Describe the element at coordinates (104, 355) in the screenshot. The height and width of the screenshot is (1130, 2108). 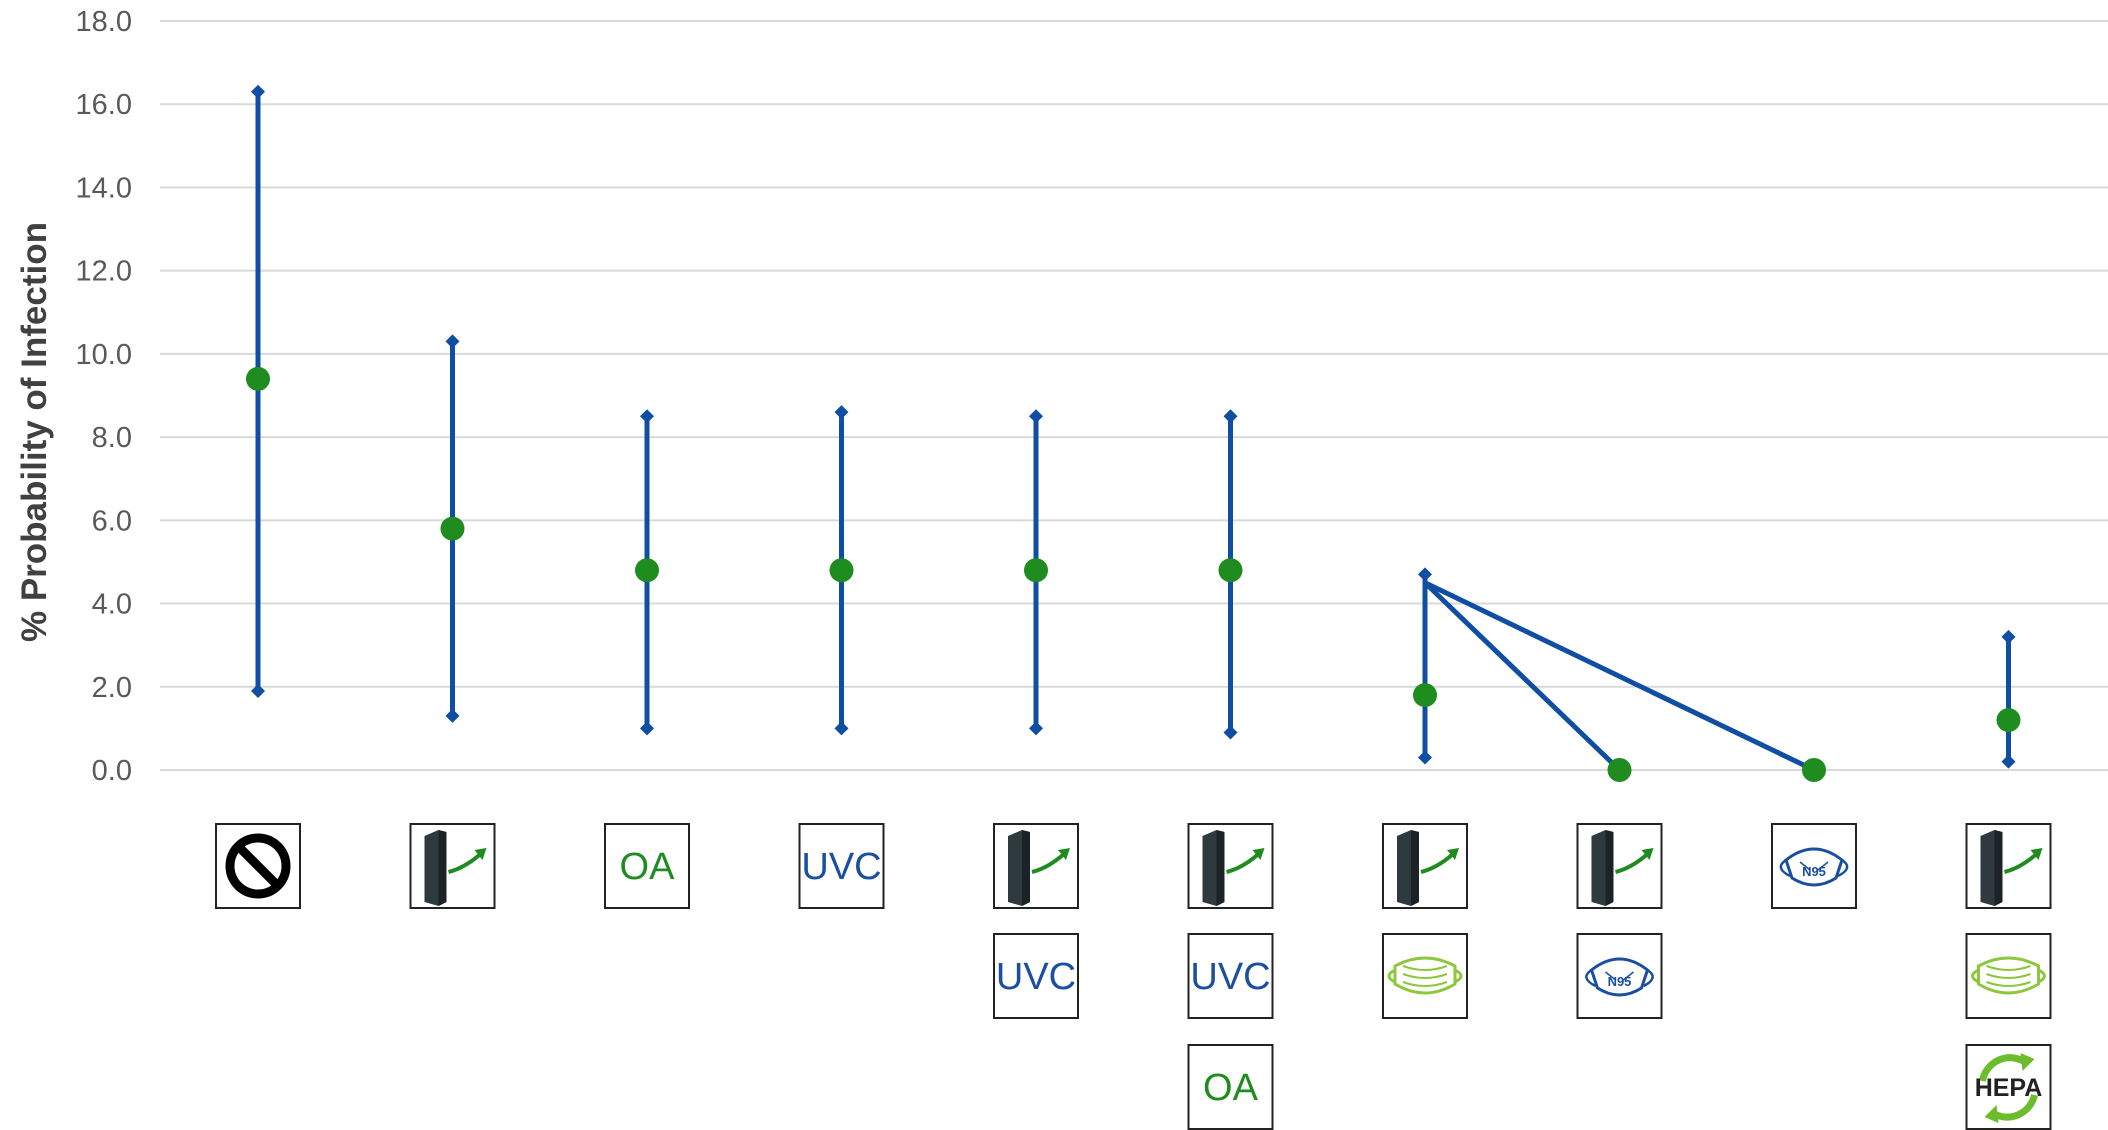
I see `y-tick-label: 10.0` at that location.